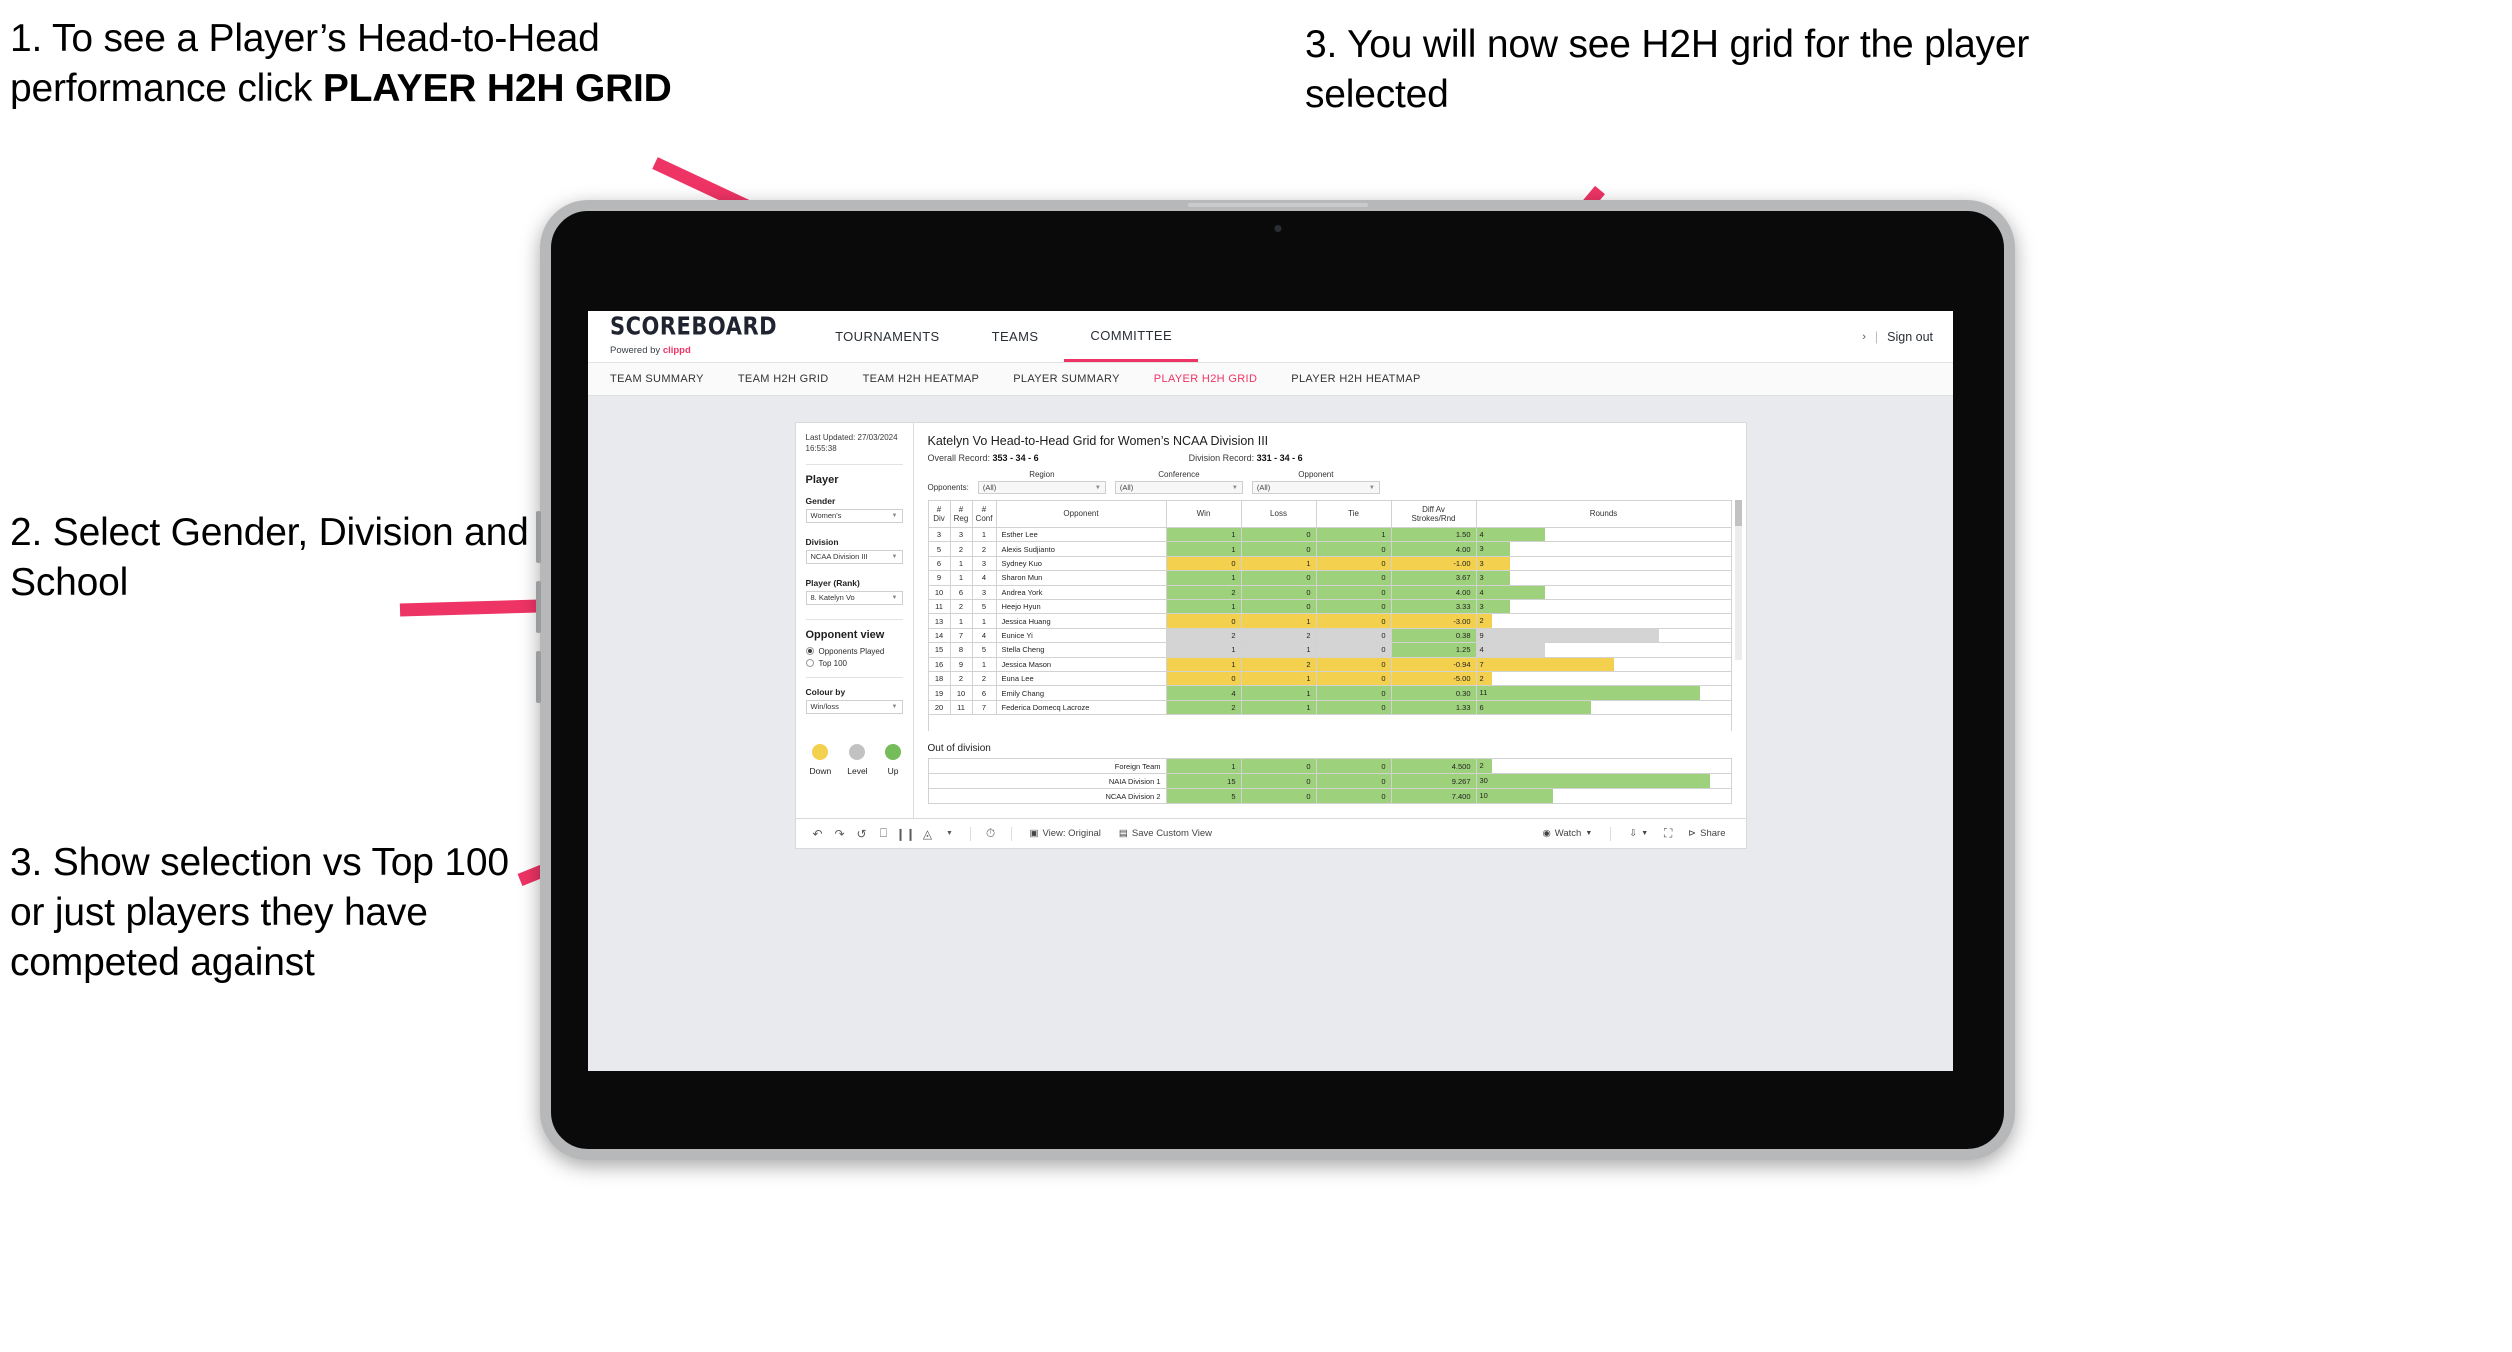 This screenshot has width=2512, height=1352. I want to click on last-updated-text: Last Updated: 27/03/2024 16:55:38, so click(851, 443).